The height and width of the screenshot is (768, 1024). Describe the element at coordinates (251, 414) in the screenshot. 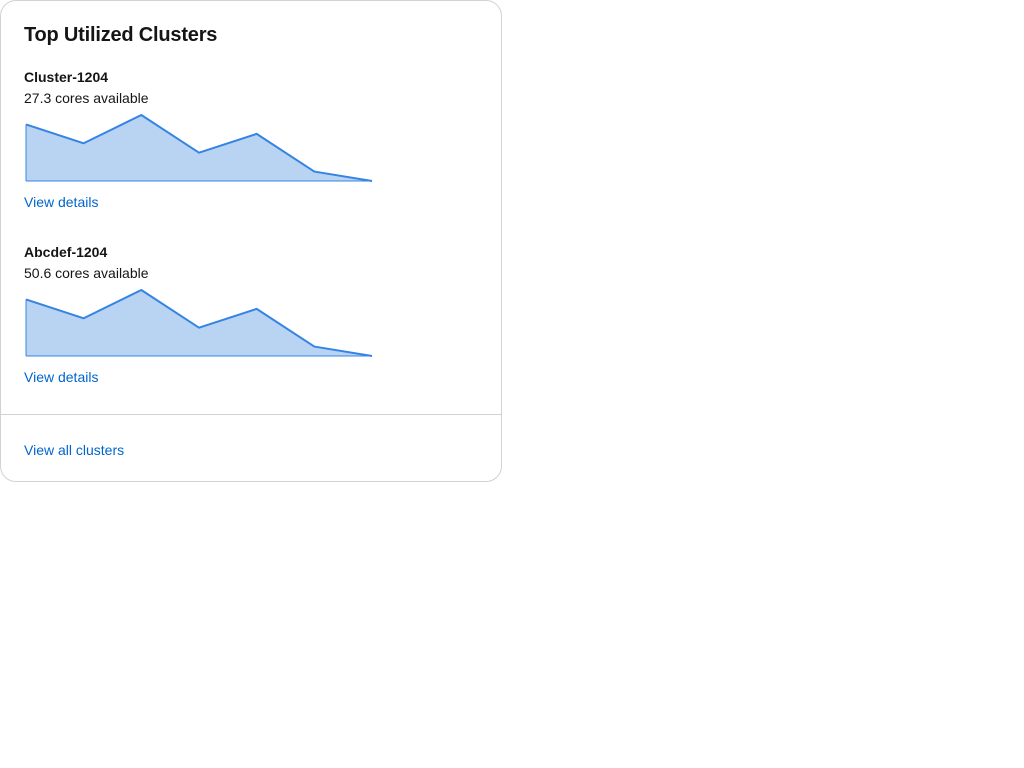

I see `card-divider` at that location.